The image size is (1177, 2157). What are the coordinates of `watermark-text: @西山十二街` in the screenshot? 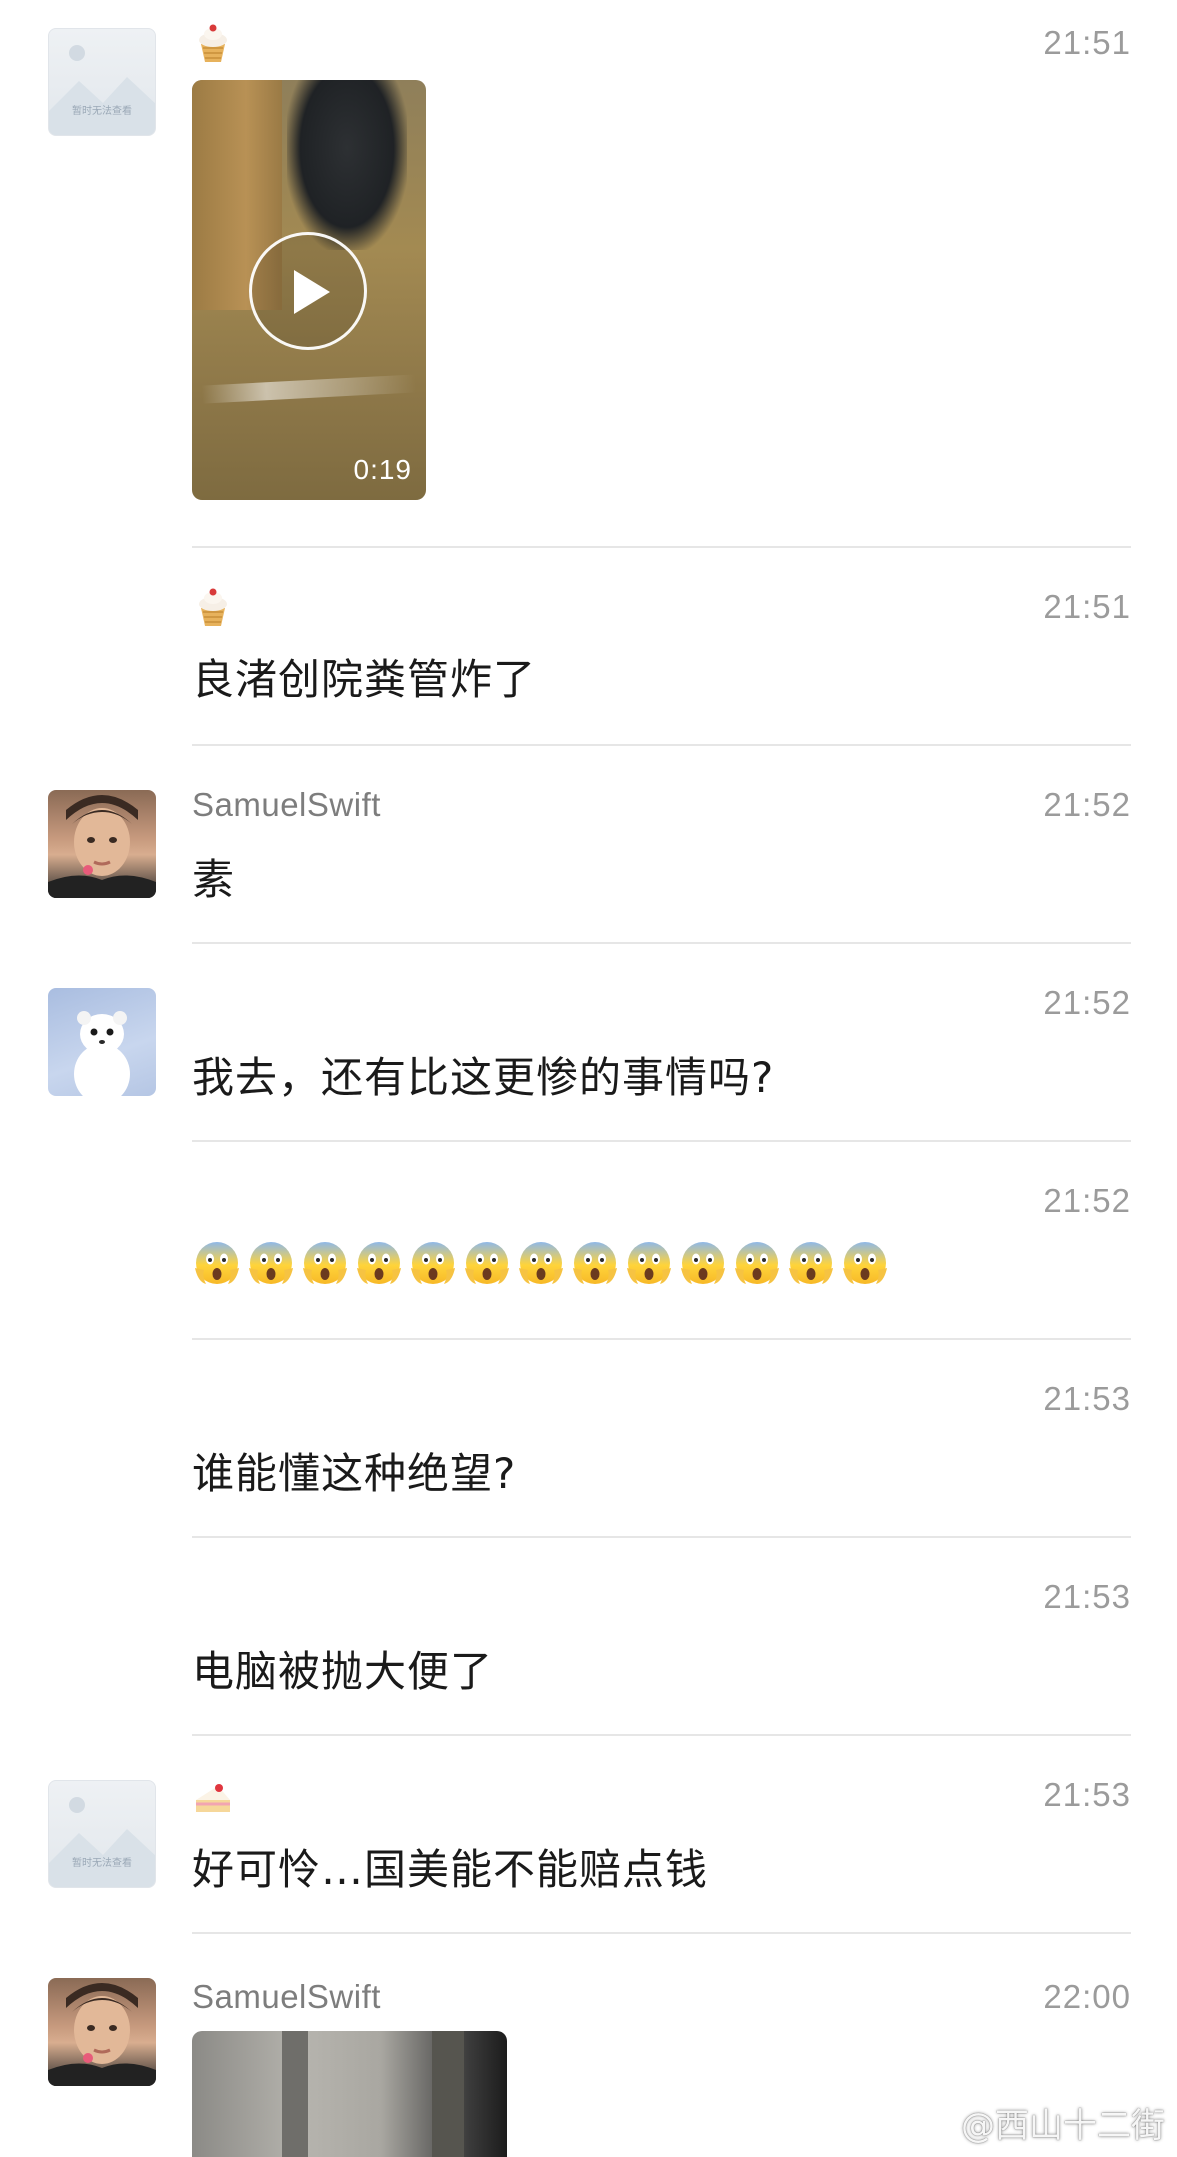 It's located at (1063, 2126).